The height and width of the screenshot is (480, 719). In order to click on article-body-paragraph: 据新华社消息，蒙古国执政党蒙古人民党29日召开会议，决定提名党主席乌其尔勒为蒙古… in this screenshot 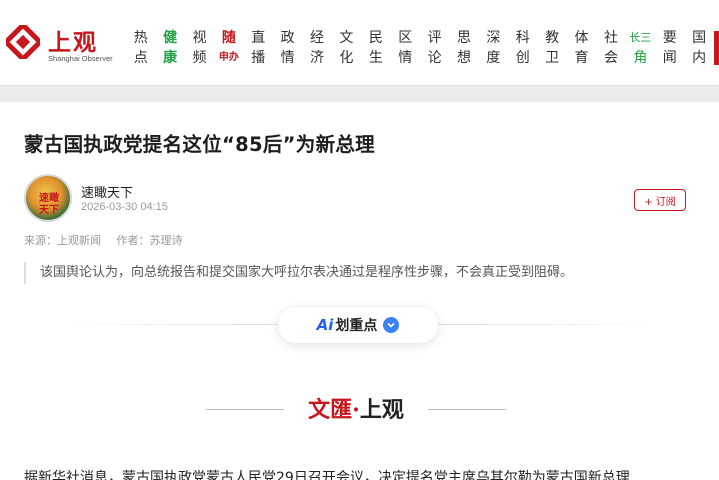, I will do `click(327, 475)`.